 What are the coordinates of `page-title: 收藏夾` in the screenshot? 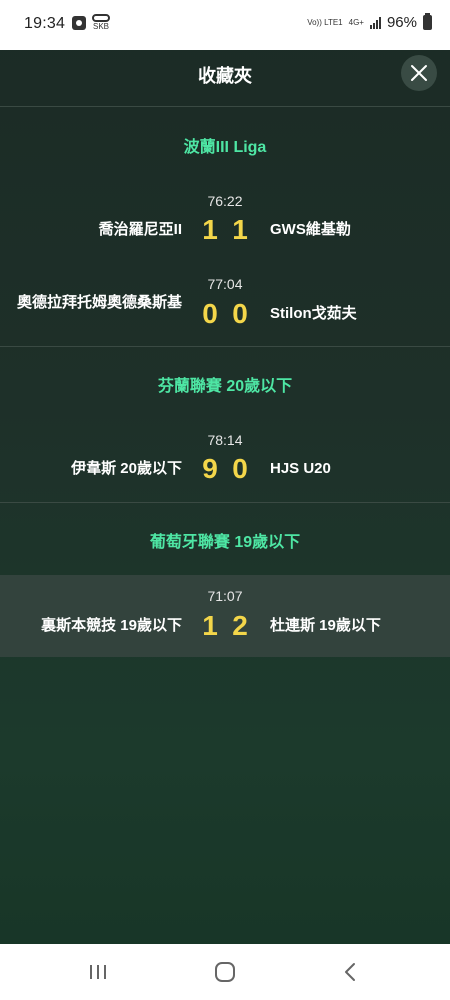 It's located at (225, 76).